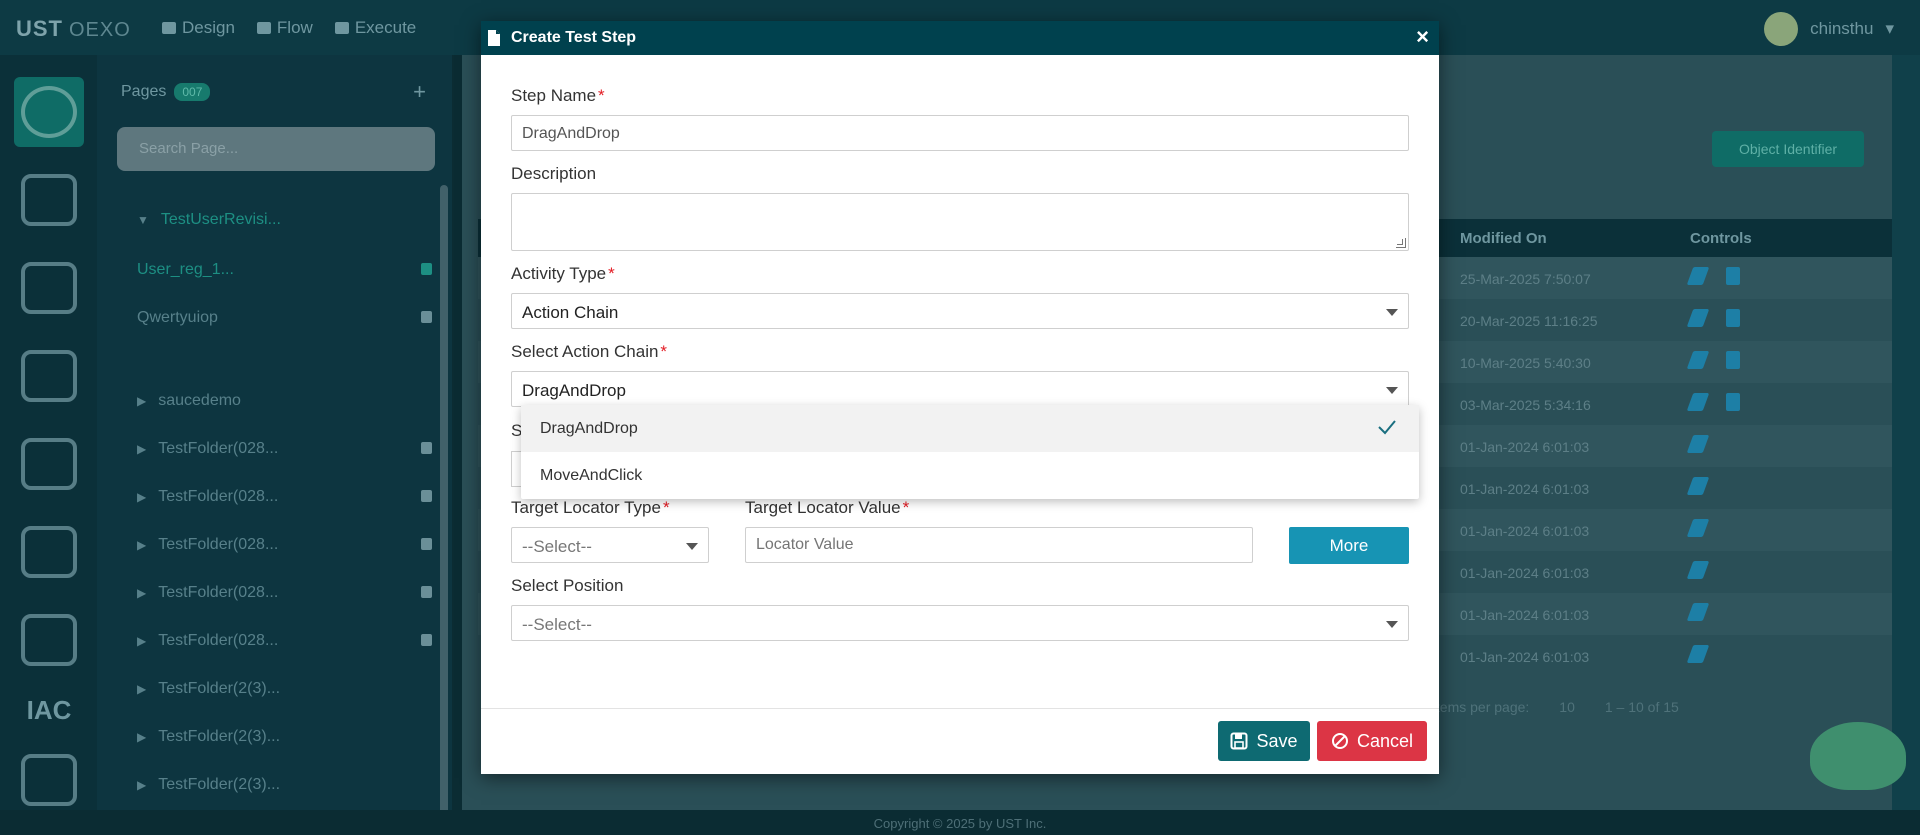  I want to click on modal-header: Create Test Step ×, so click(960, 38).